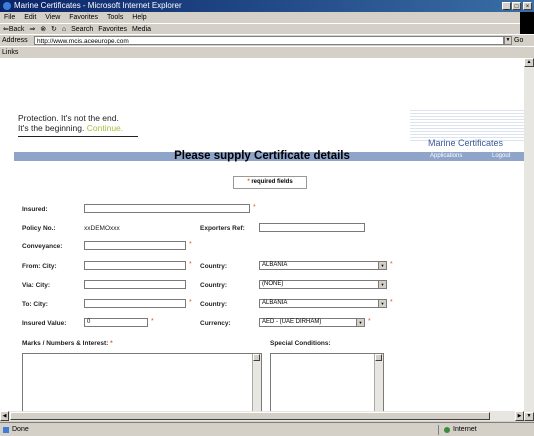  I want to click on home-icon: ⌂, so click(64, 29).